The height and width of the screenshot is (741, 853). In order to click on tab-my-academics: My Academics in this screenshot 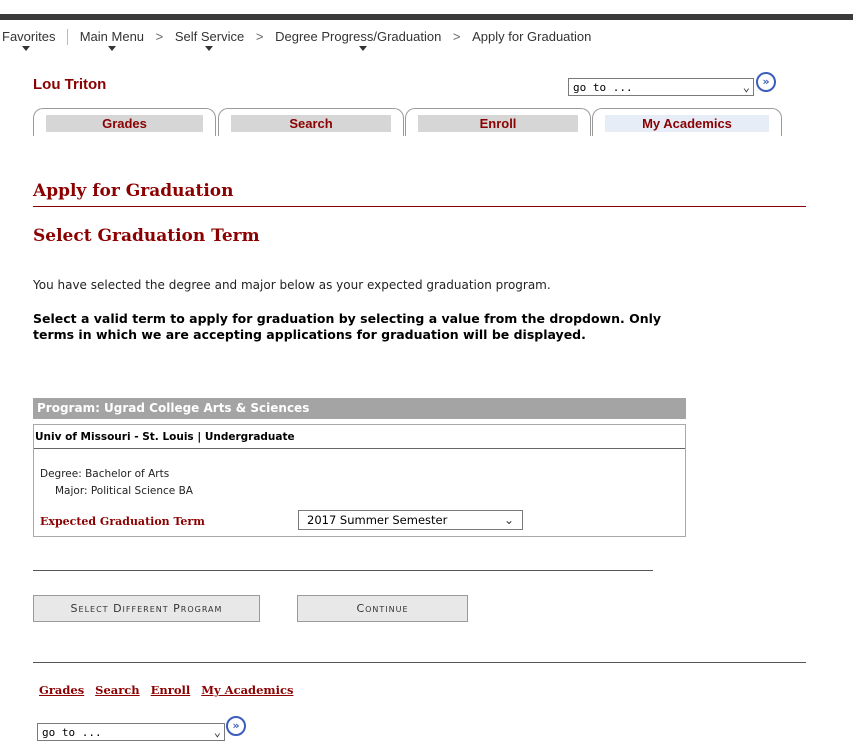, I will do `click(687, 122)`.